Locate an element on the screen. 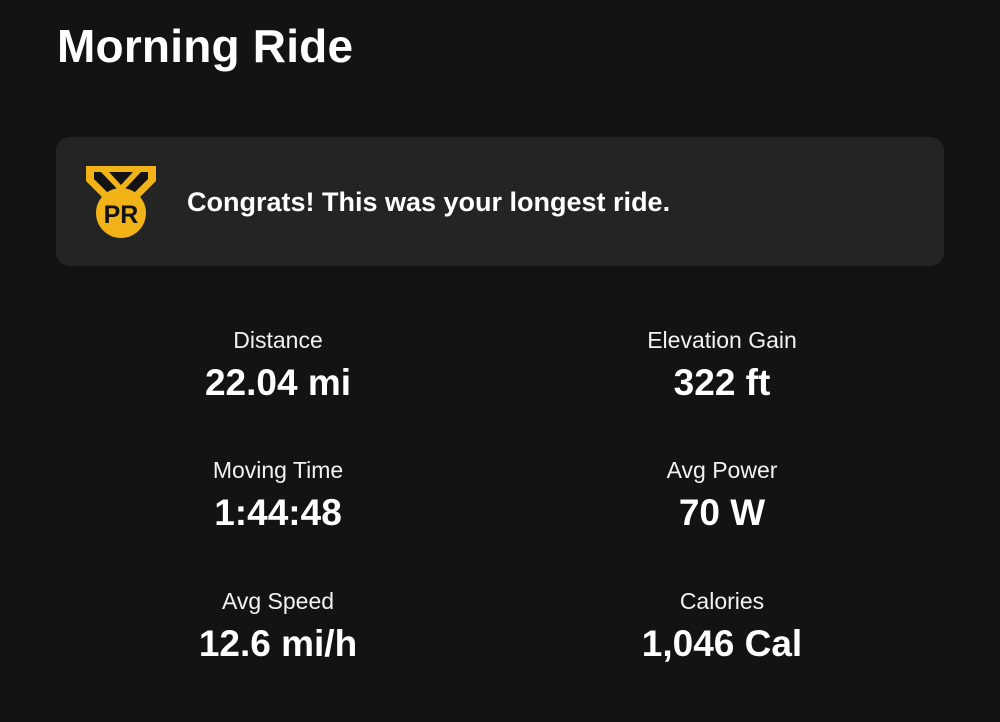  stat-label: Moving Time is located at coordinates (278, 470).